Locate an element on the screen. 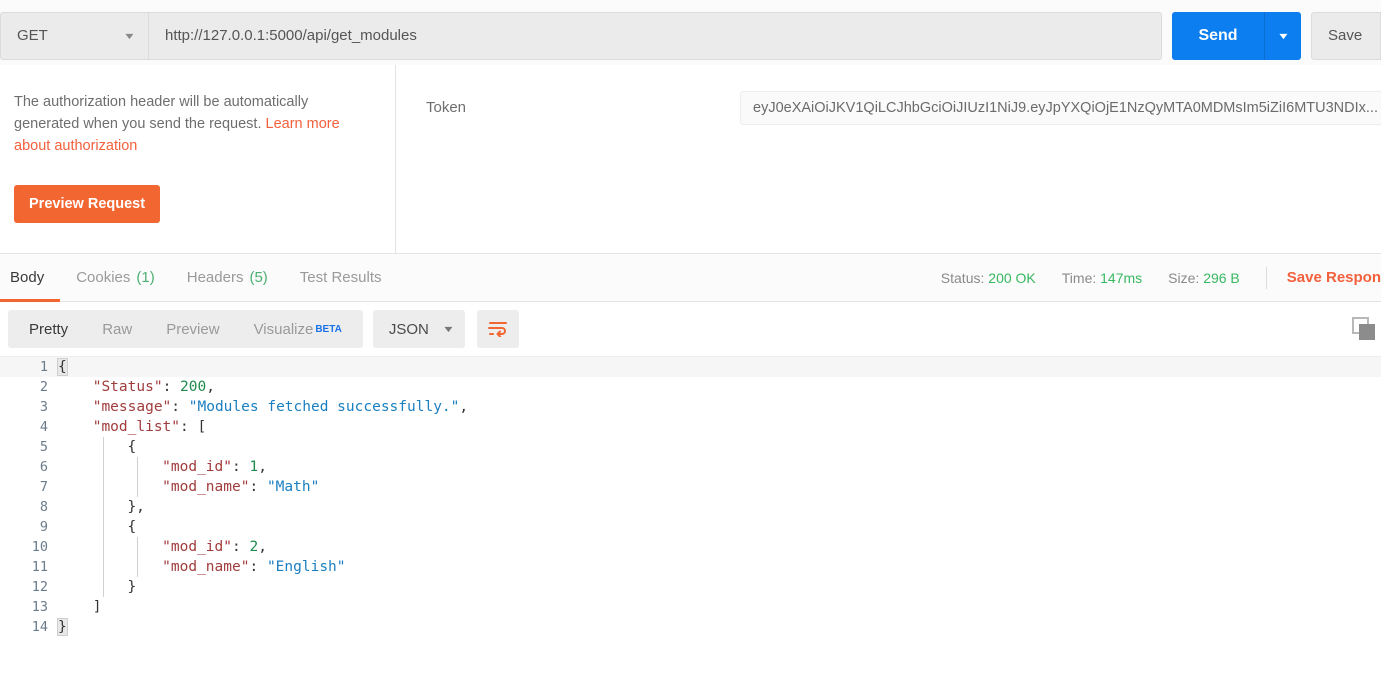 Image resolution: width=1381 pixels, height=695 pixels. response-language-select: JSON ▼ is located at coordinates (418, 329).